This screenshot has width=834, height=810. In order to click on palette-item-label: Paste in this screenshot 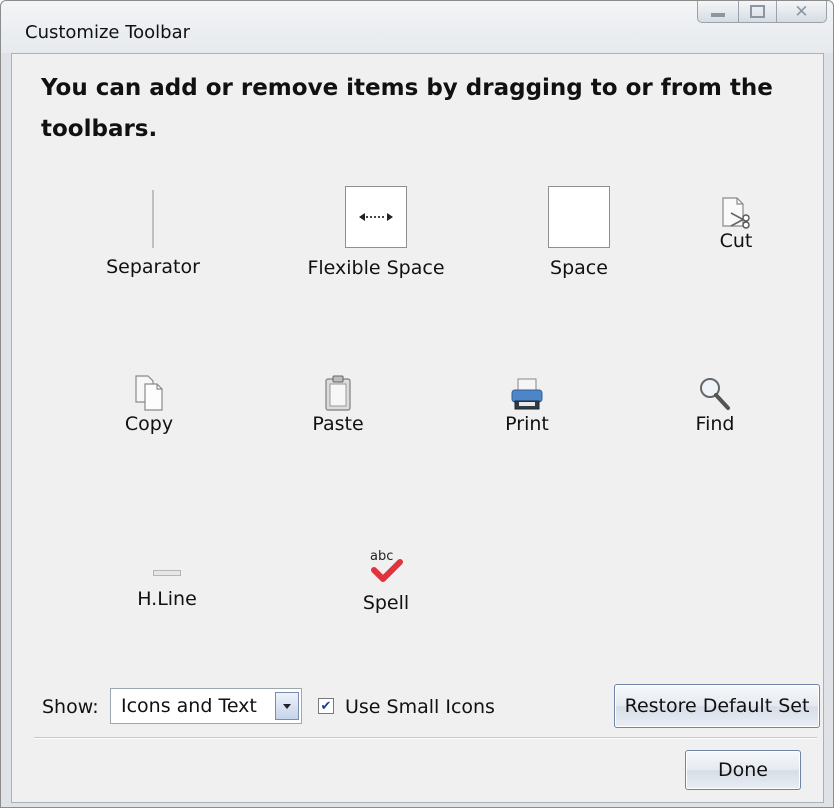, I will do `click(338, 424)`.